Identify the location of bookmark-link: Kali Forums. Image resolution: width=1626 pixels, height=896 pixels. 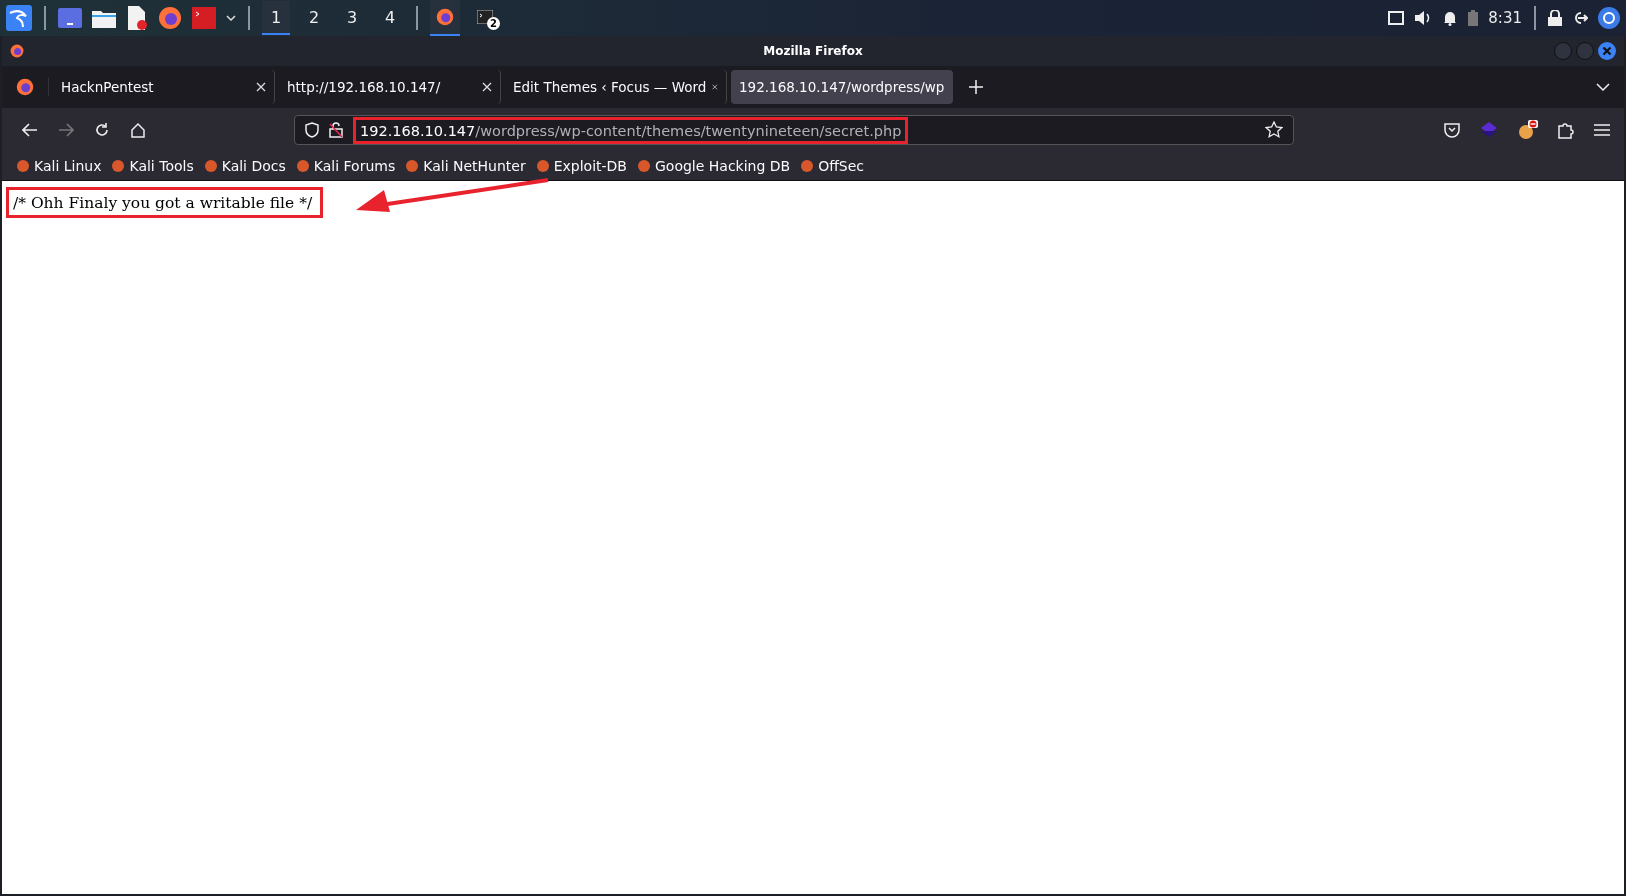
(345, 166).